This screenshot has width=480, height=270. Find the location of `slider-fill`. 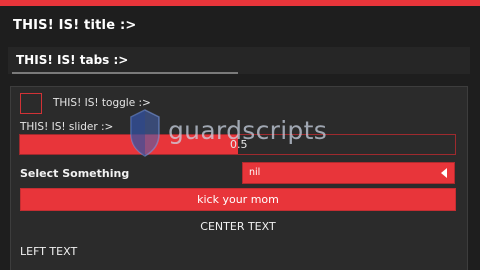

slider-fill is located at coordinates (129, 144).